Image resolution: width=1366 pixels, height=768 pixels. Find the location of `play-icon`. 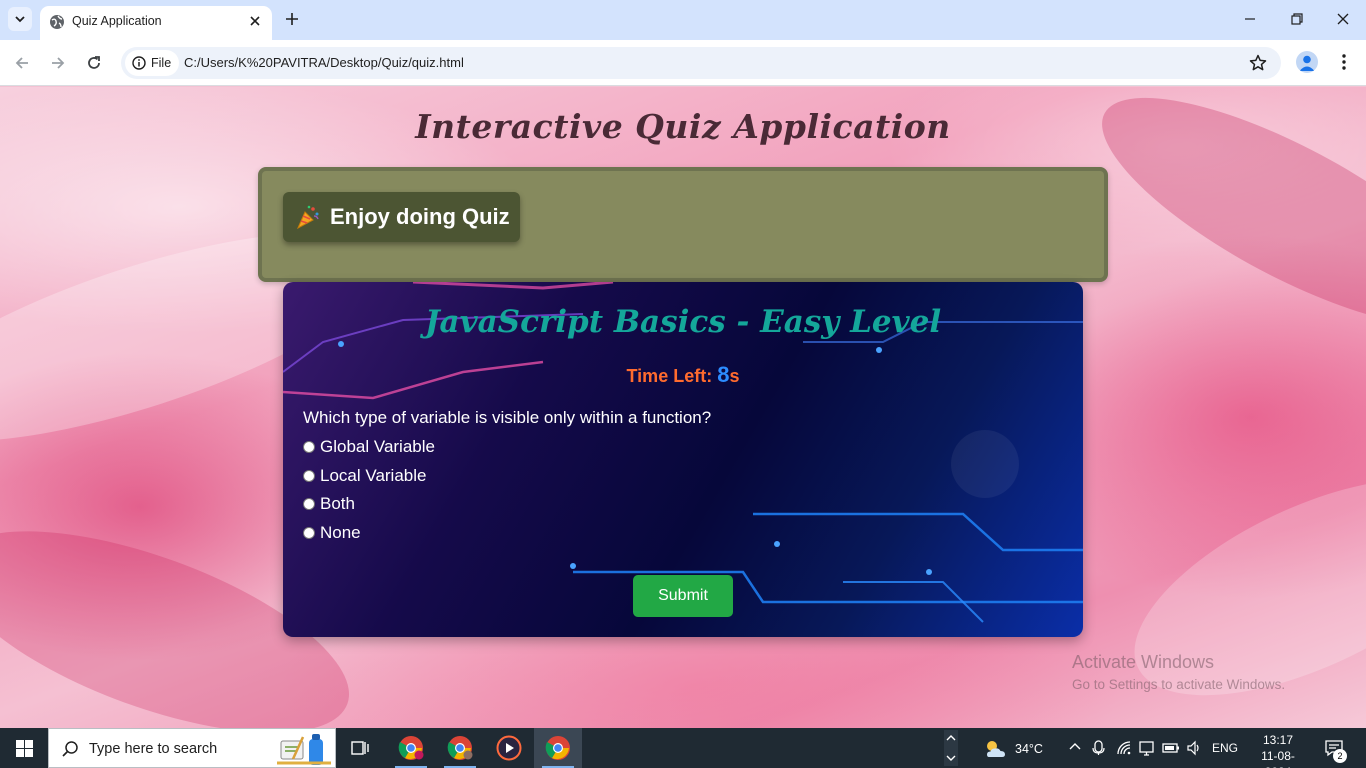

play-icon is located at coordinates (509, 748).